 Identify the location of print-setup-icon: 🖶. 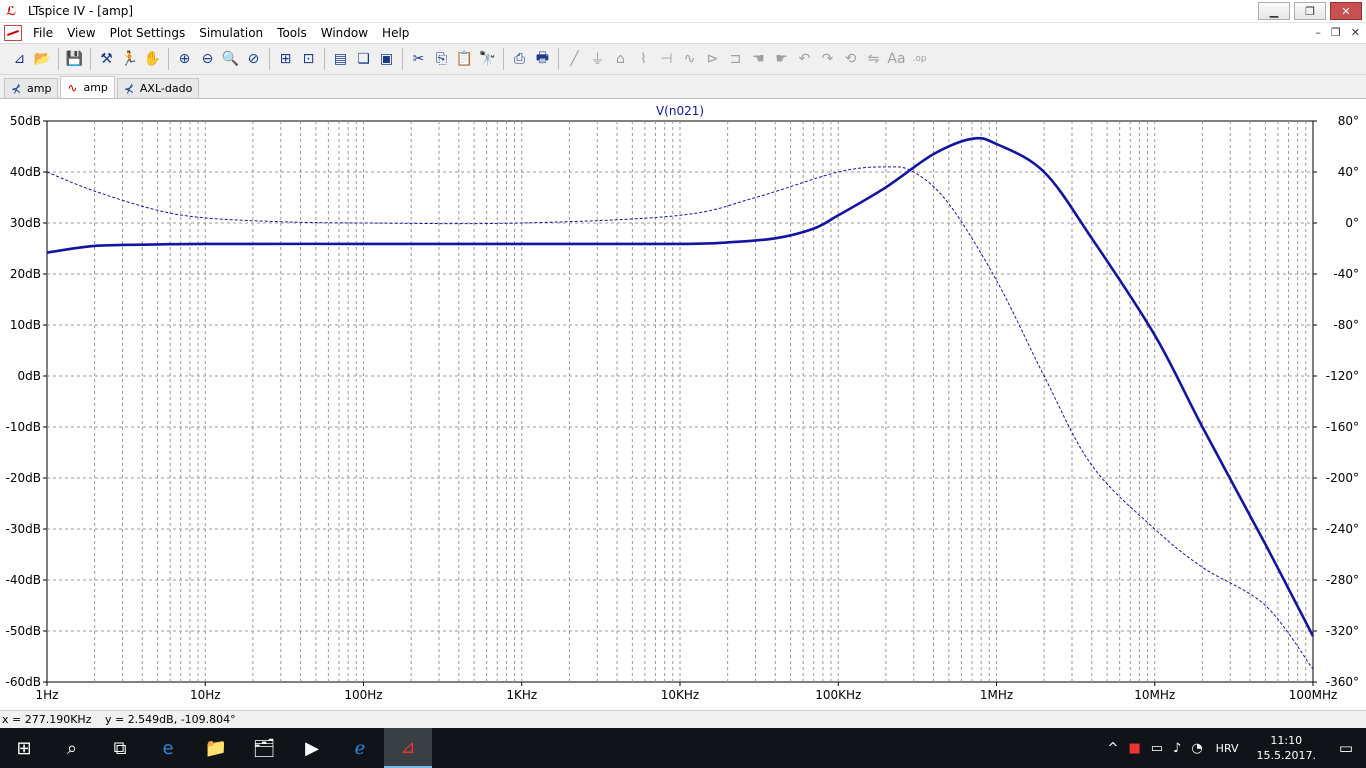
(542, 59).